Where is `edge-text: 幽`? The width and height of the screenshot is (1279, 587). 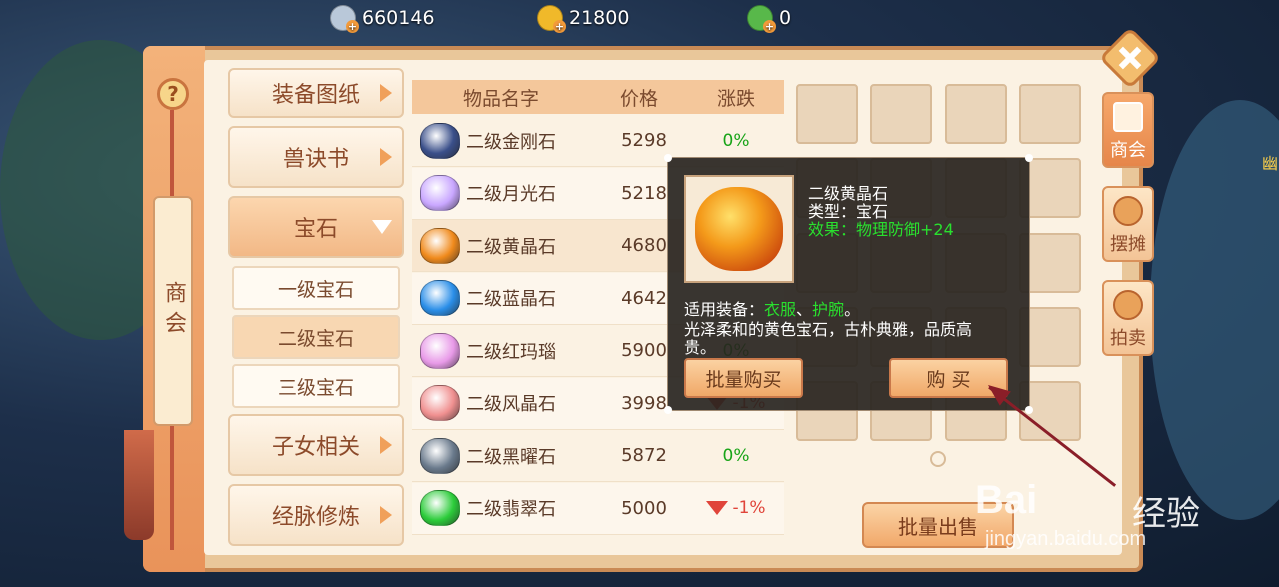
edge-text: 幽 is located at coordinates (1270, 163).